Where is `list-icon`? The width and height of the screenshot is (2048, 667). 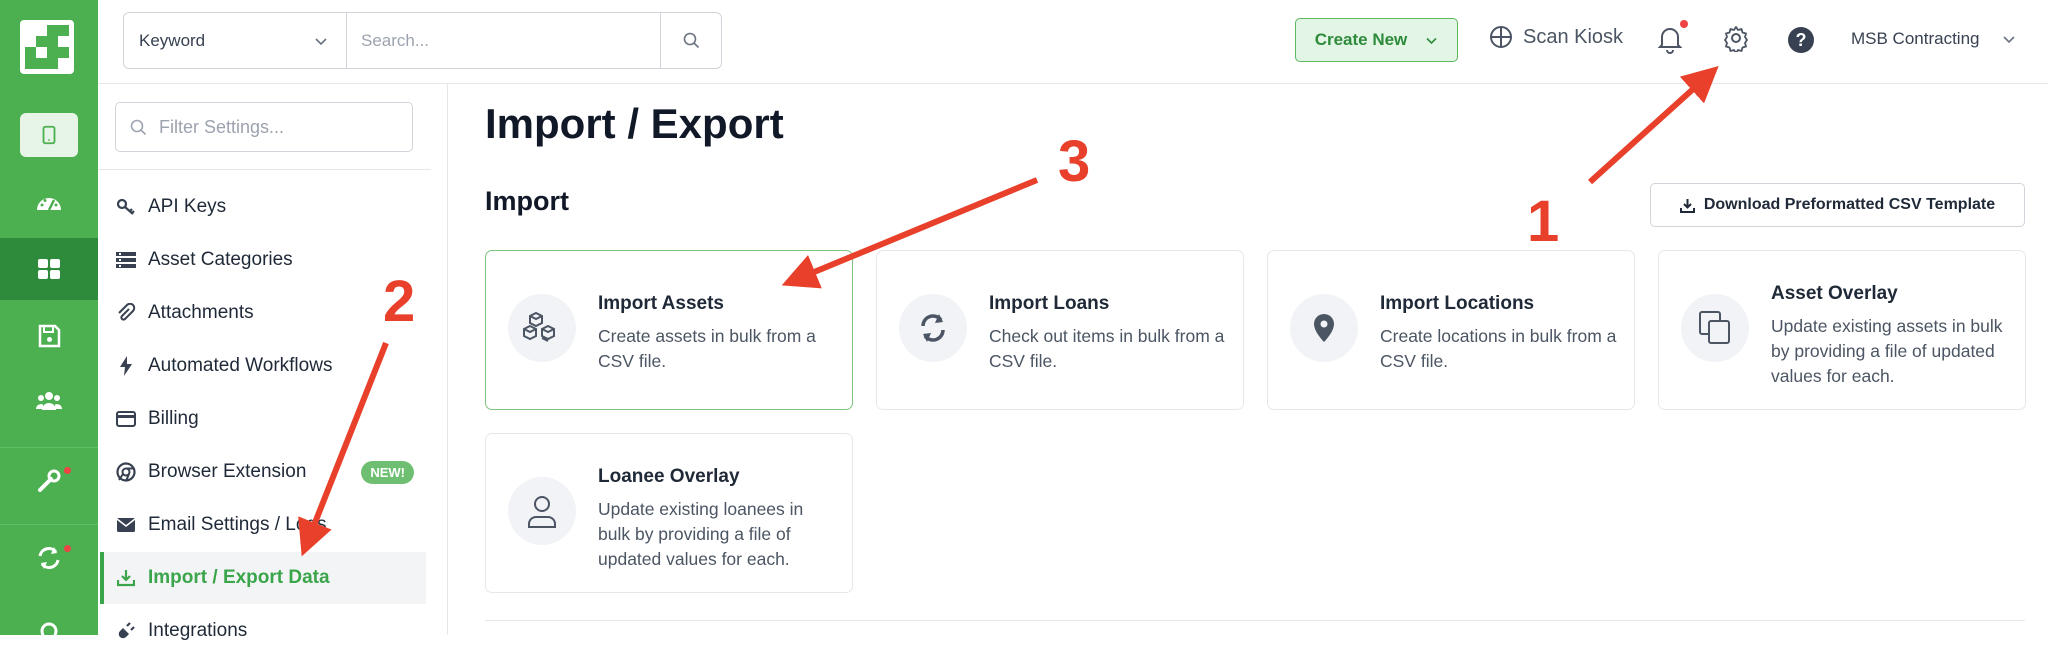 list-icon is located at coordinates (125, 260).